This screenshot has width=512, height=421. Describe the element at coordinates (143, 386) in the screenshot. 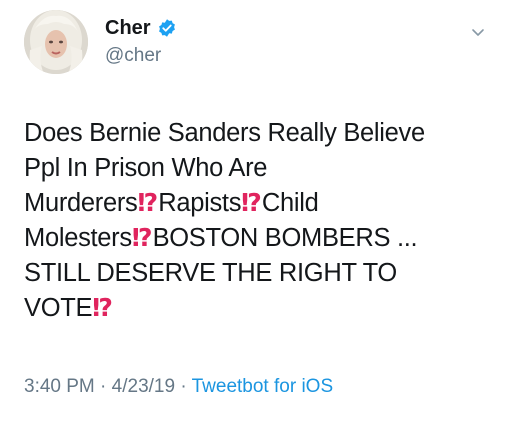

I see `tweet-date: 4/23/19` at that location.